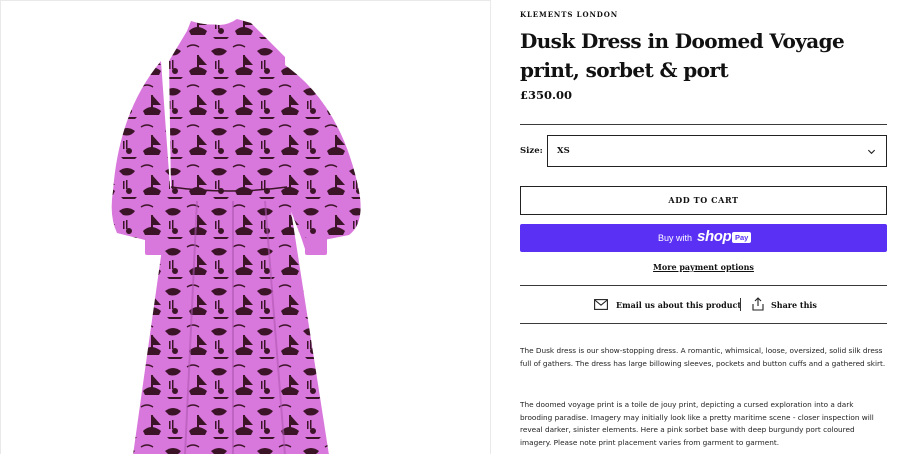 The image size is (900, 454). I want to click on size-label: Size:, so click(531, 151).